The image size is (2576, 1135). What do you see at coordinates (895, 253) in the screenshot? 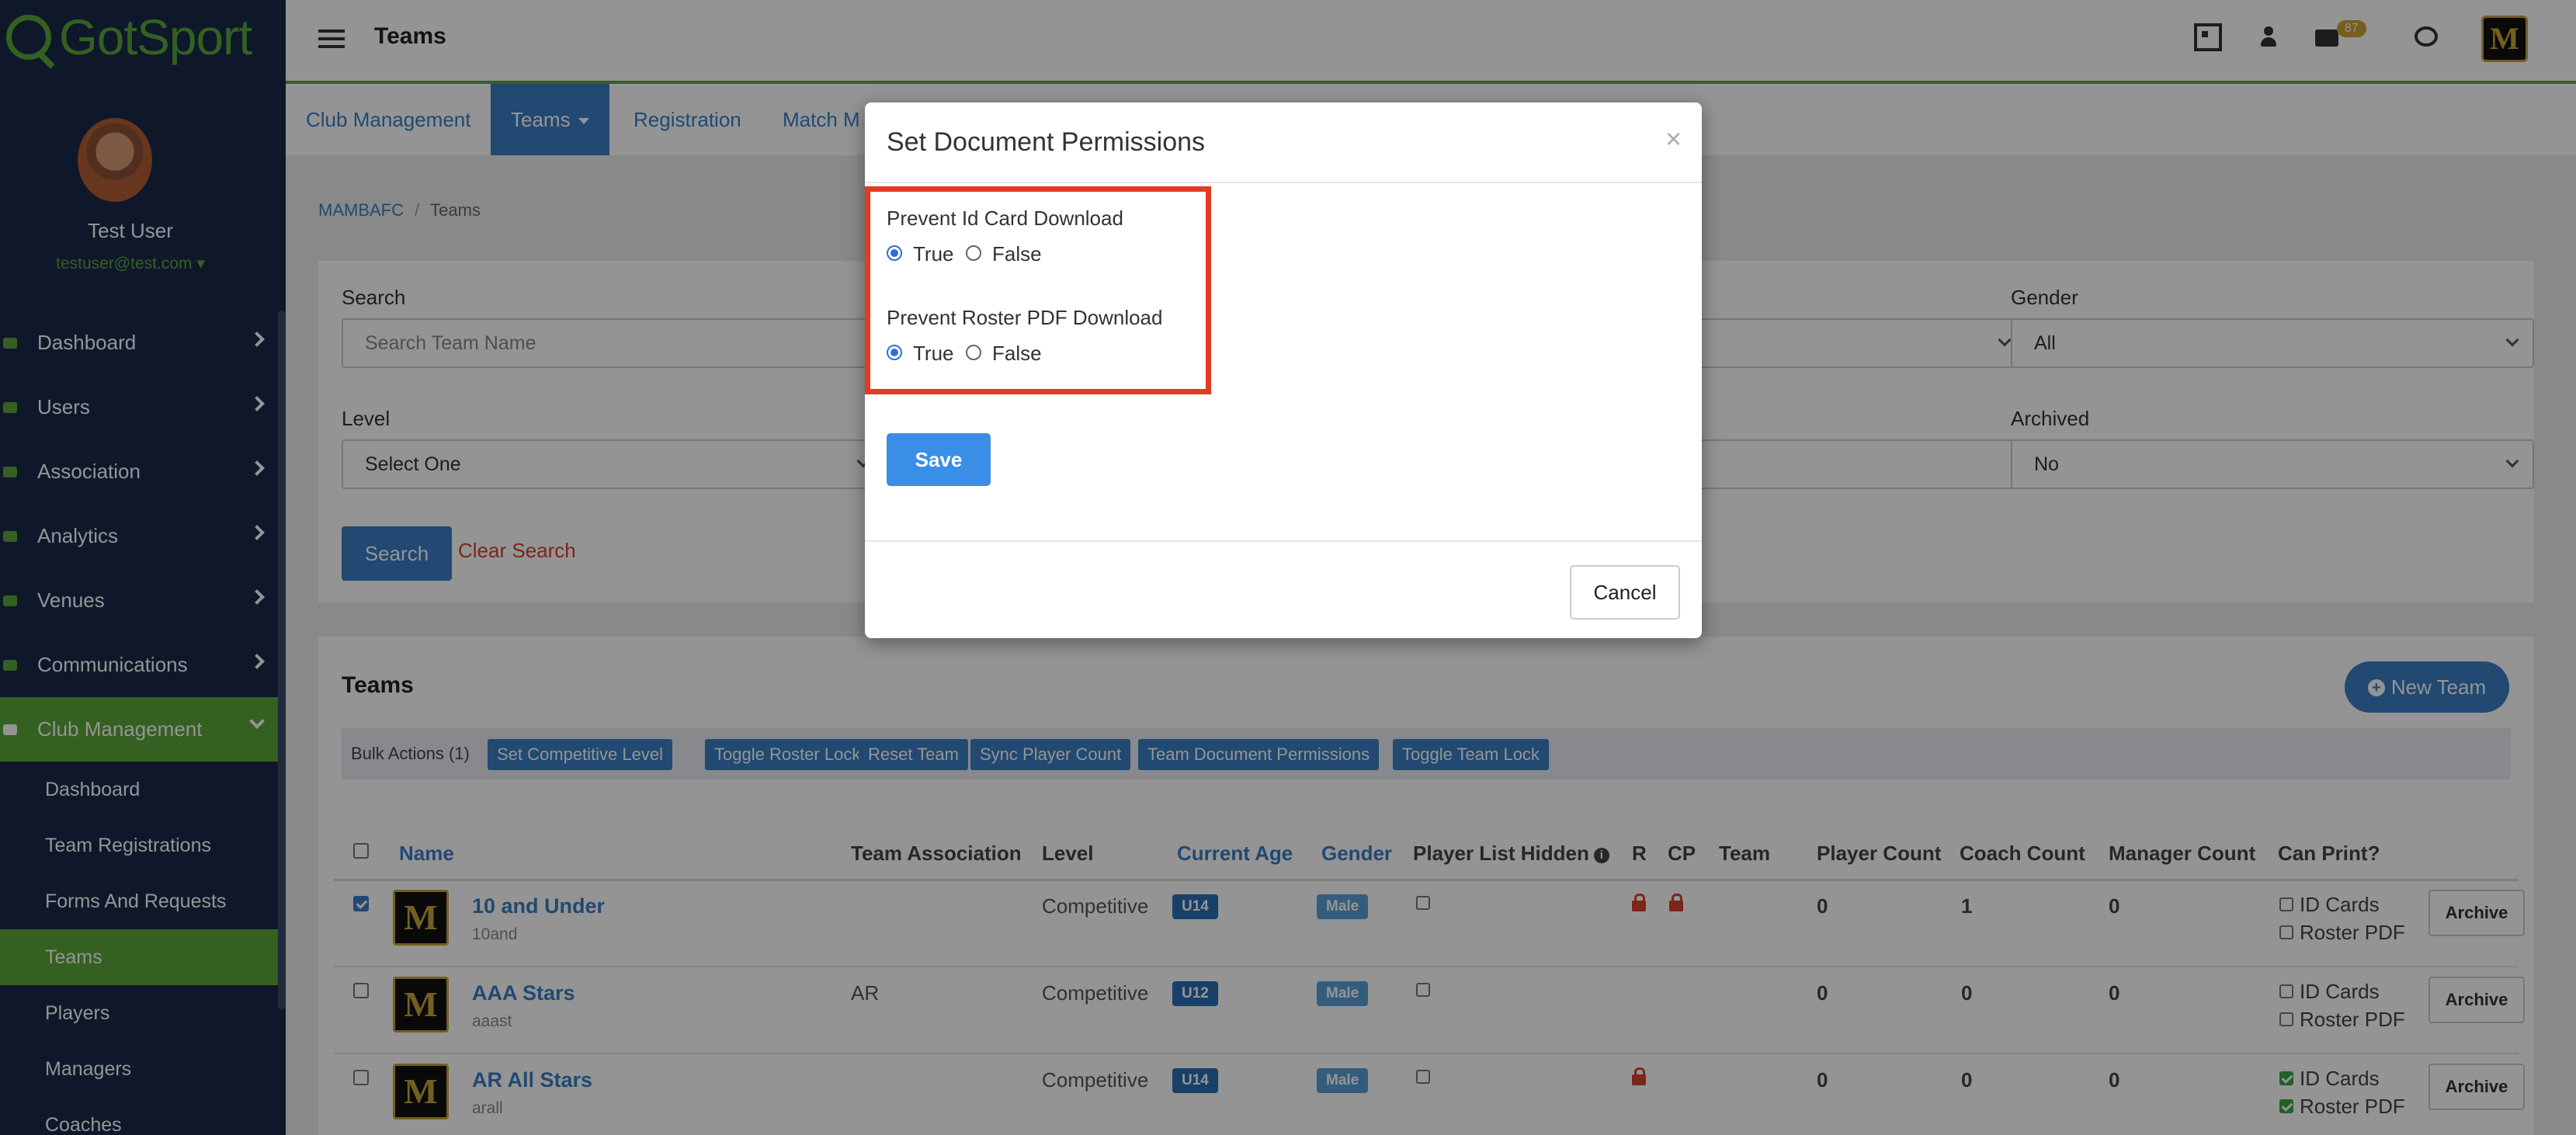
I see `prevent-id-card-true-radio` at bounding box center [895, 253].